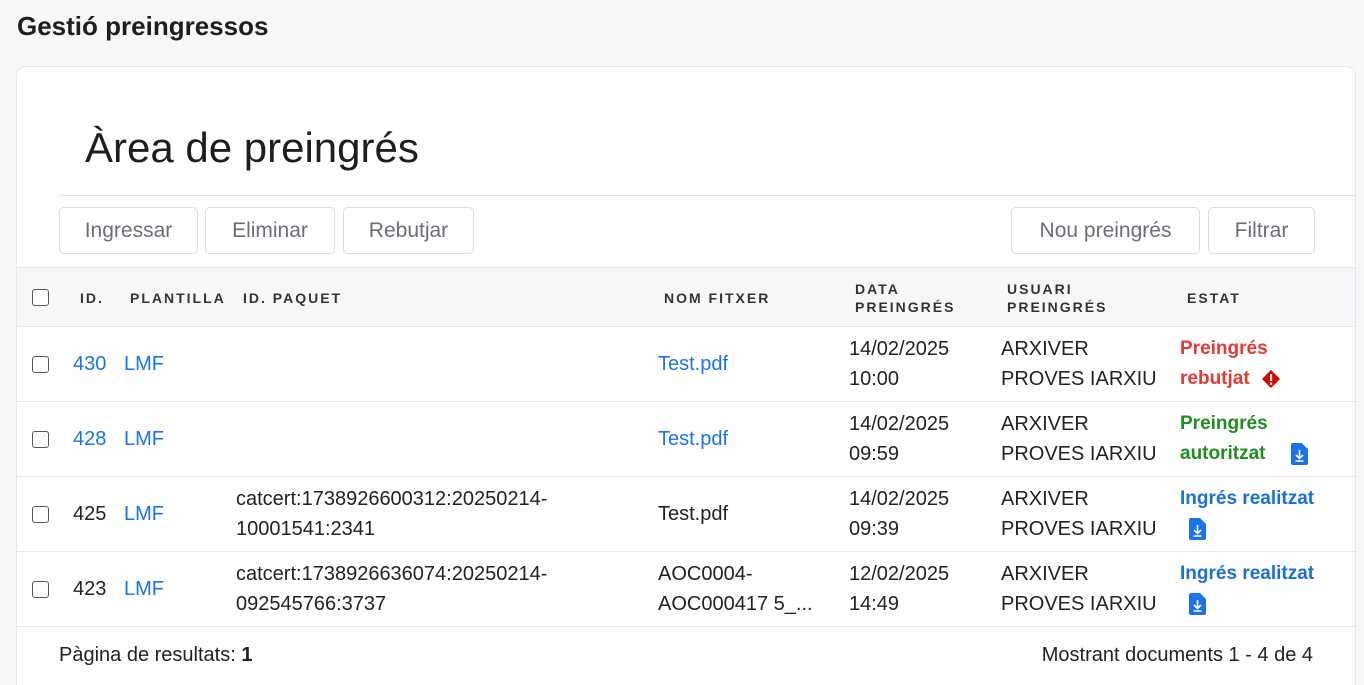 The image size is (1364, 685). What do you see at coordinates (143, 26) in the screenshot?
I see `page-title: Gestió preingressos` at bounding box center [143, 26].